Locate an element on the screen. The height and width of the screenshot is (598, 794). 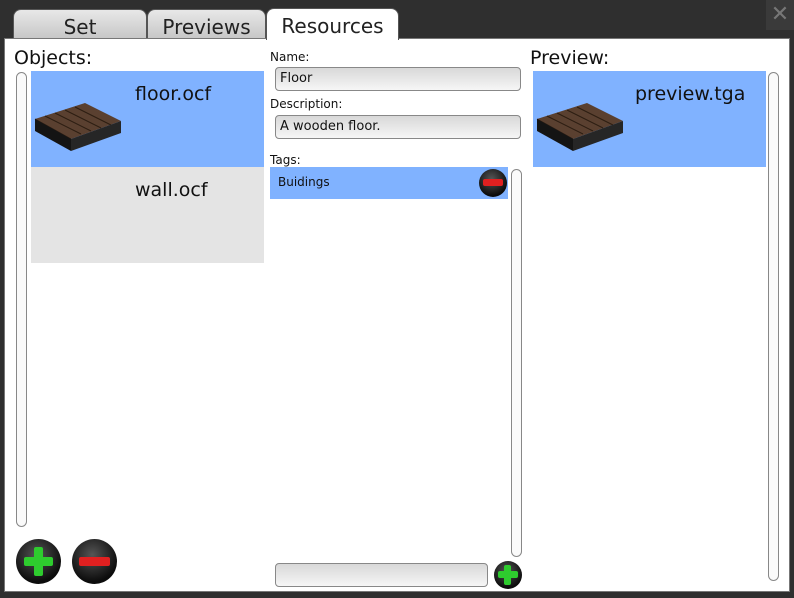
tab-set: Set is located at coordinates (80, 24).